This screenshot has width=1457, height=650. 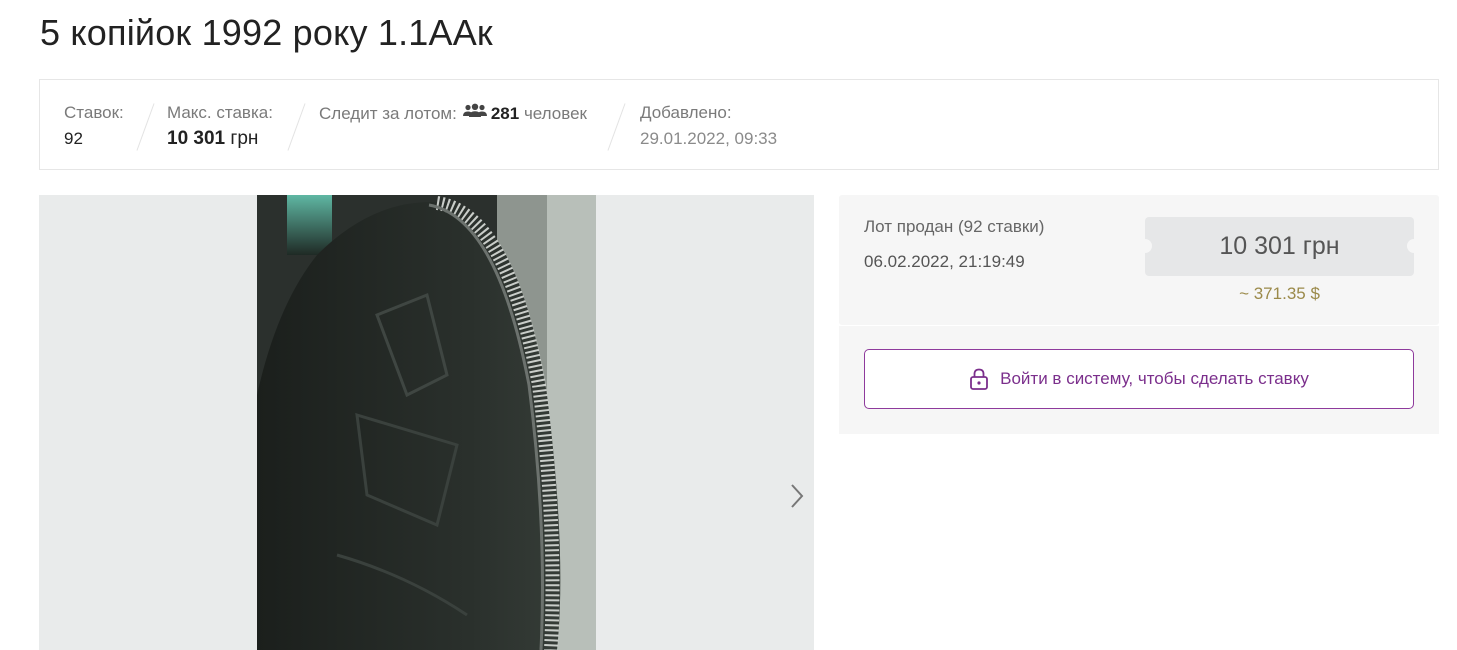 I want to click on max-bid-label: Макс. ставка:, so click(x=220, y=112).